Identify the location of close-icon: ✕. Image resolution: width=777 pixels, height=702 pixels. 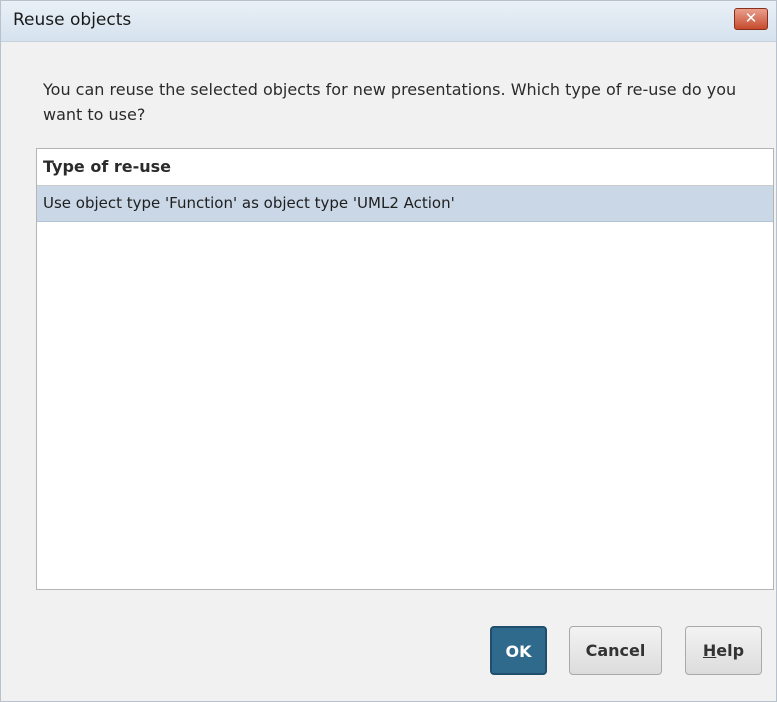
(751, 18).